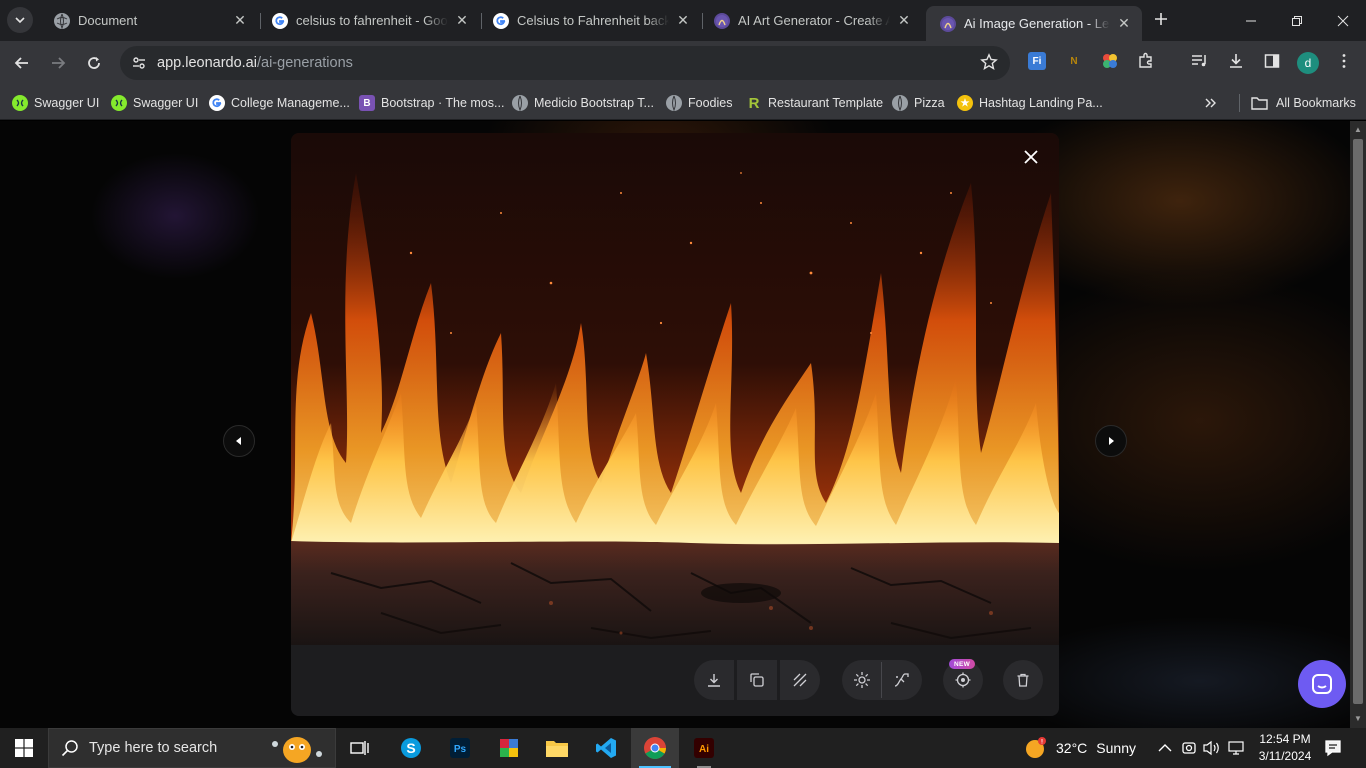 Image resolution: width=1366 pixels, height=768 pixels. What do you see at coordinates (1080, 748) in the screenshot?
I see `weather-widget: ! 32°C Sunny` at bounding box center [1080, 748].